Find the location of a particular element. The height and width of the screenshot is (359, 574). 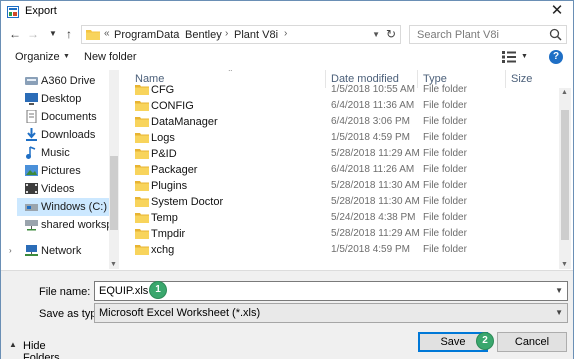

address-dropdown-icon: ▼ is located at coordinates (376, 35).